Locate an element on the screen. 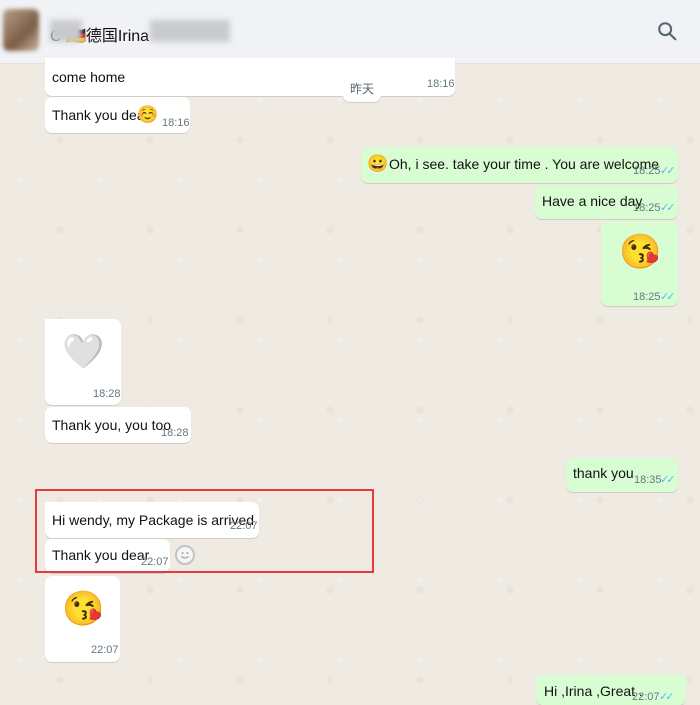  message-bubble-incoming: 😘 22:07 is located at coordinates (82, 619).